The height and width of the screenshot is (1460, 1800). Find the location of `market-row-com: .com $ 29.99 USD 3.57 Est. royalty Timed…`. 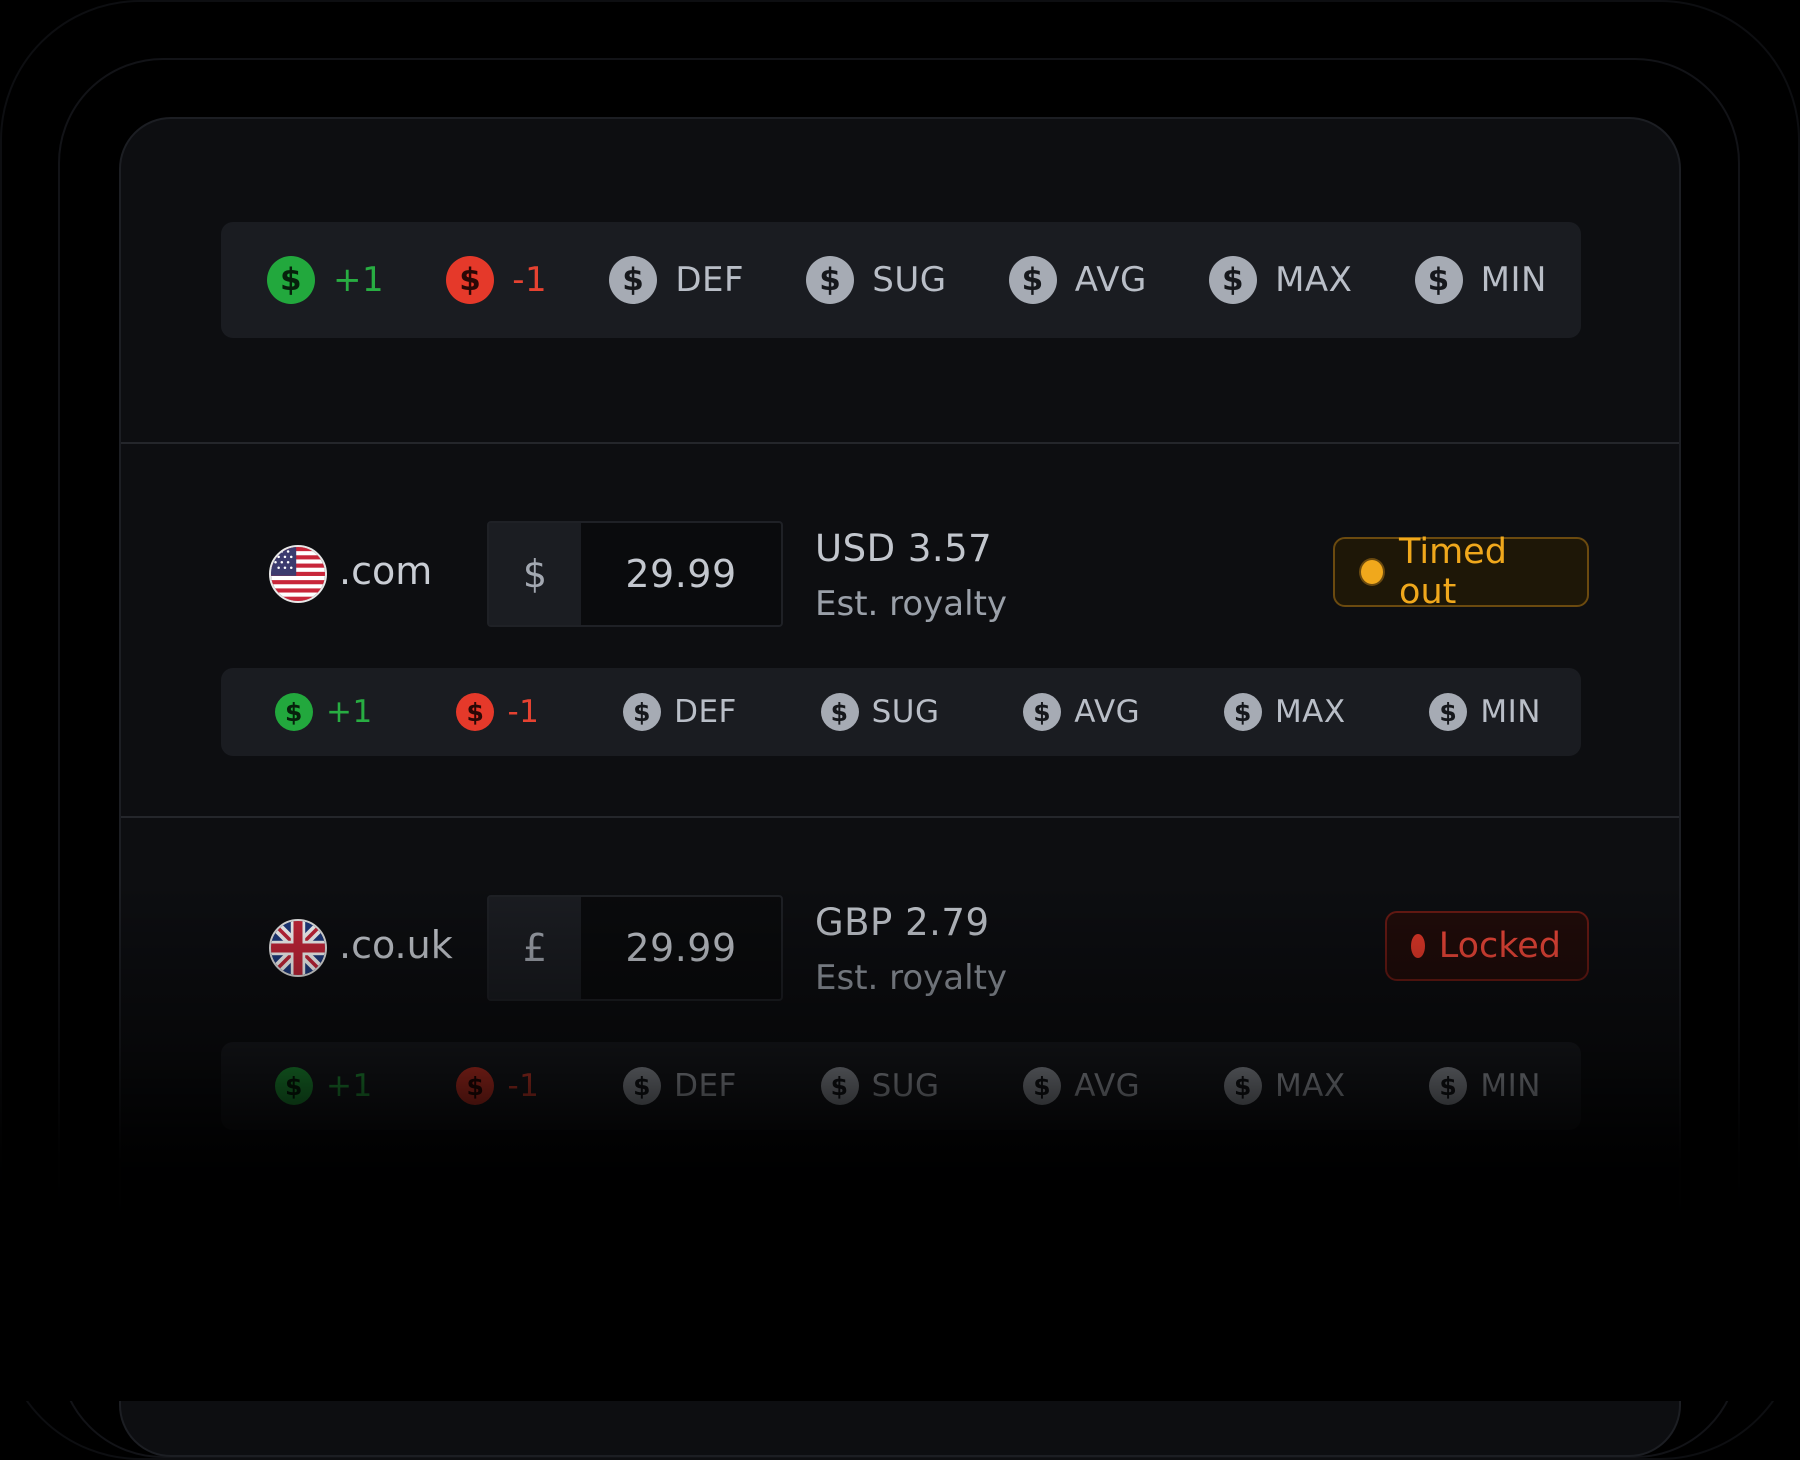

market-row-com: .com $ 29.99 USD 3.57 Est. royalty Timed… is located at coordinates (900, 576).